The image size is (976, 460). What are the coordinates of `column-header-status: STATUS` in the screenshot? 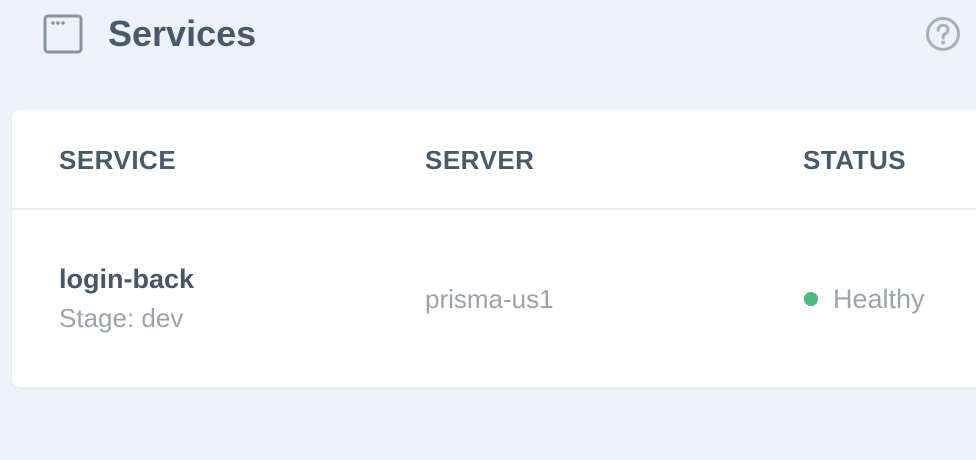 It's located at (855, 160).